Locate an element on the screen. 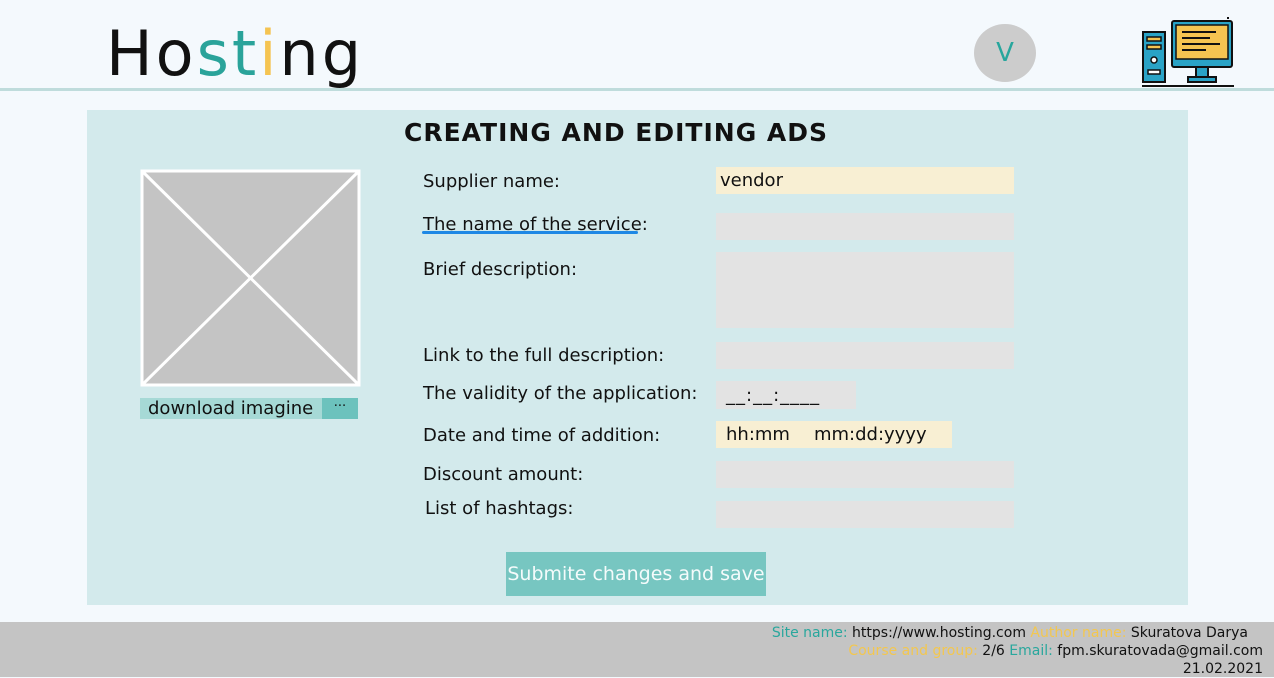 The image size is (1274, 678). download-image-bar: download imagine ··· is located at coordinates (249, 408).